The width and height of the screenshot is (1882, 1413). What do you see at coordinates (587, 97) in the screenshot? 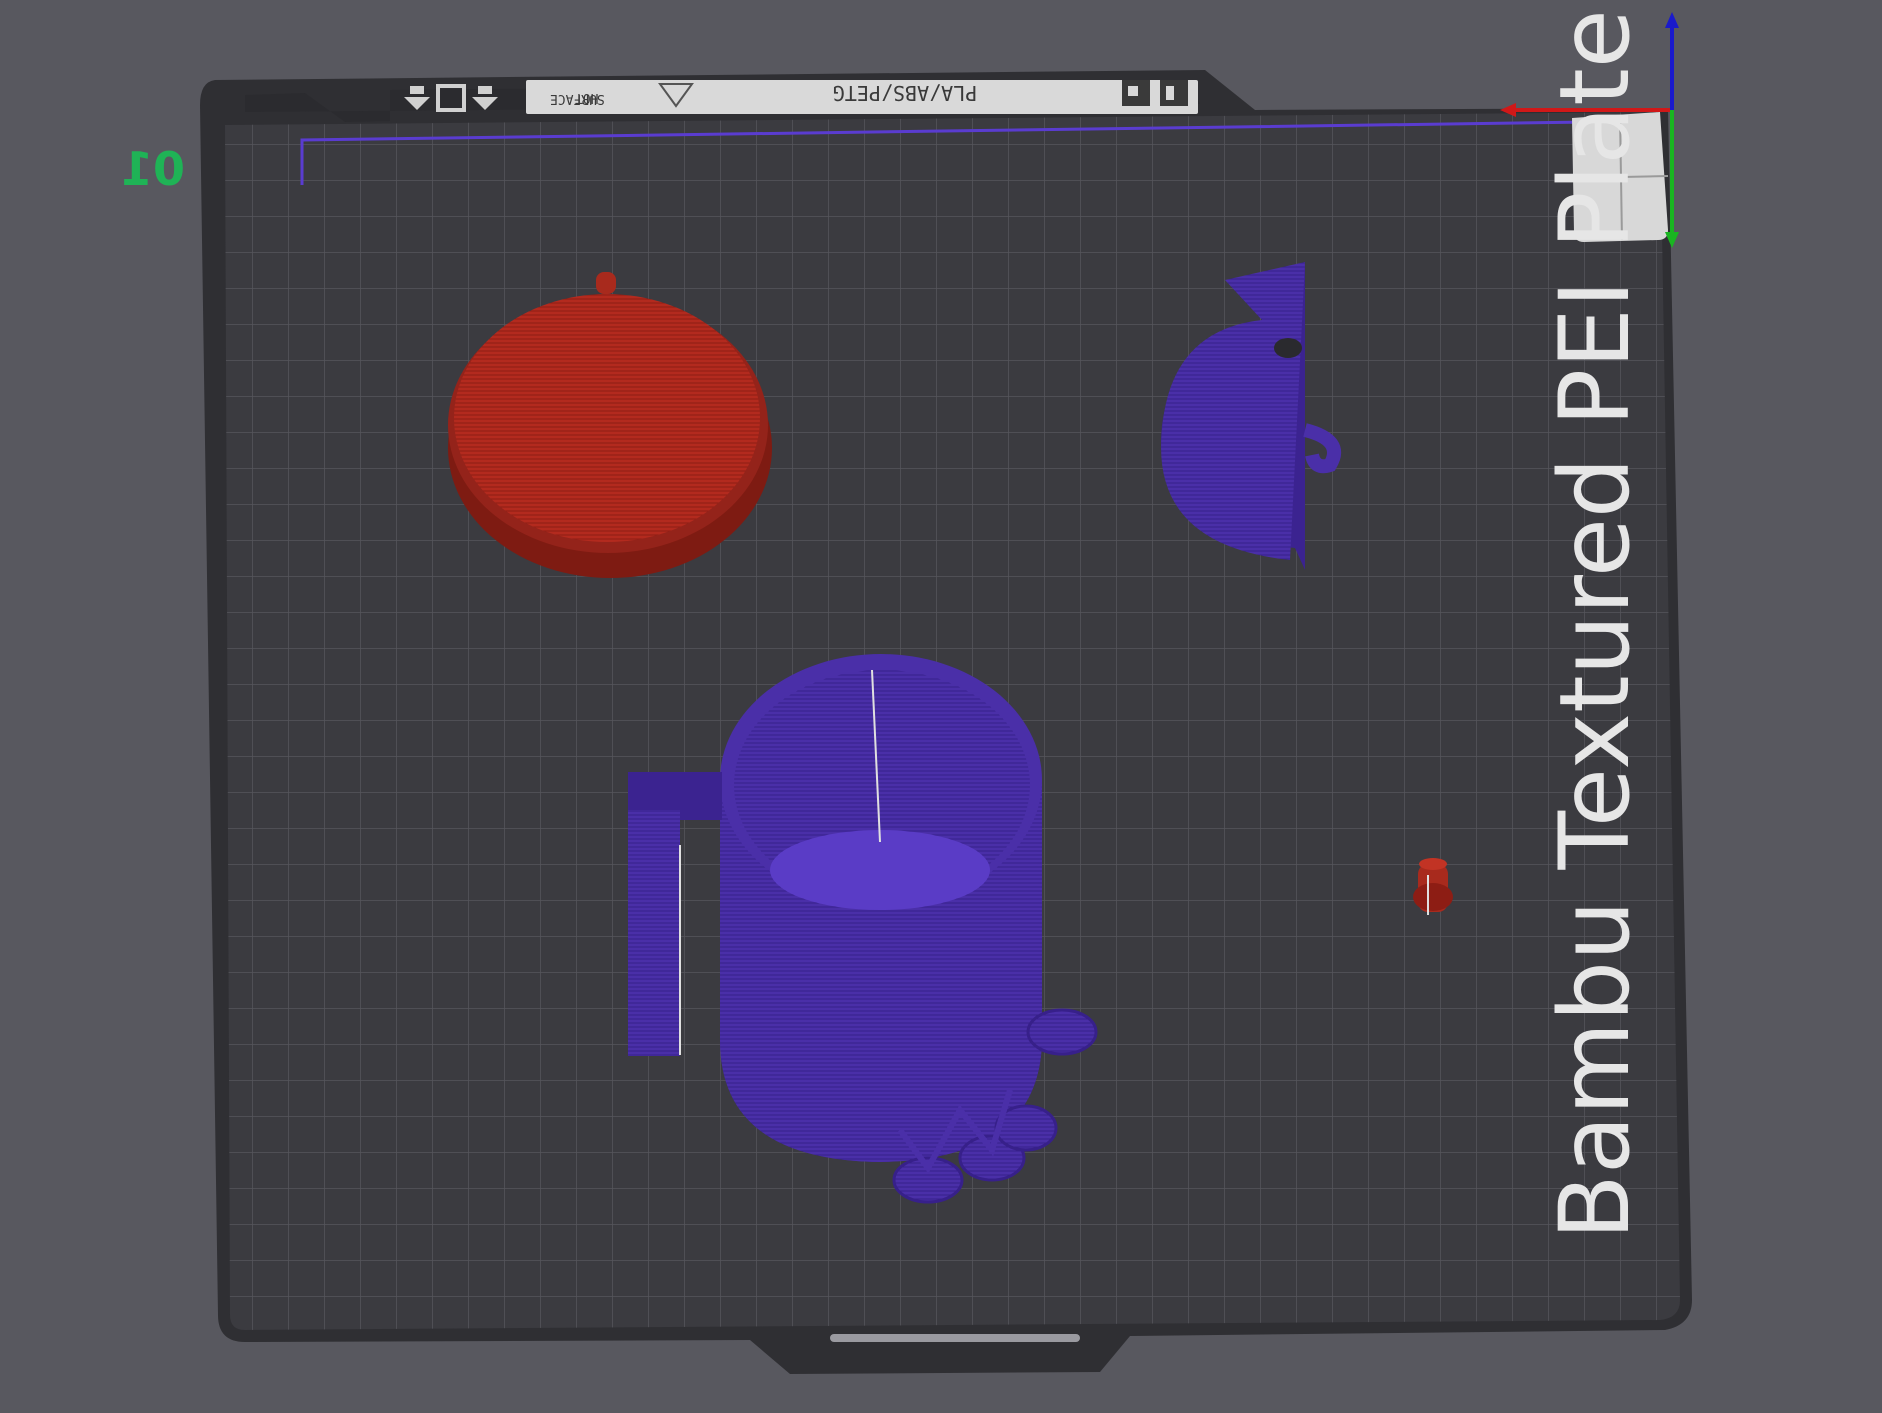
I see `hot-surface-label-line1: HOT` at bounding box center [587, 97].